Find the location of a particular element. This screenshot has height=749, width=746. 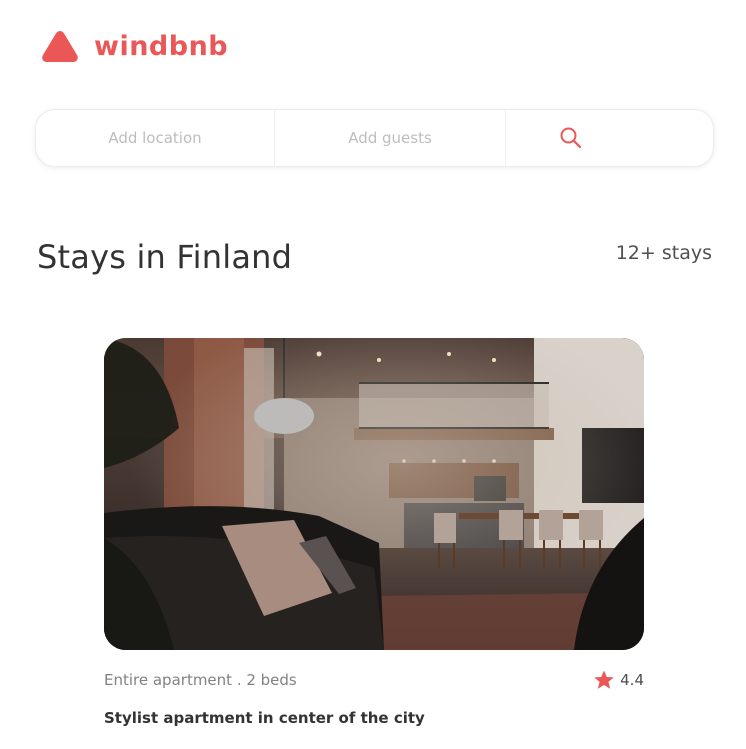

logo: windbnb is located at coordinates (134, 46).